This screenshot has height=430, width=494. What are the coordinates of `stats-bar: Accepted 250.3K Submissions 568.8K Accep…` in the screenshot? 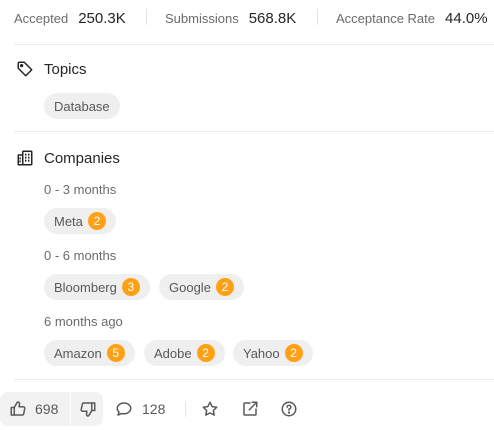 It's located at (247, 18).